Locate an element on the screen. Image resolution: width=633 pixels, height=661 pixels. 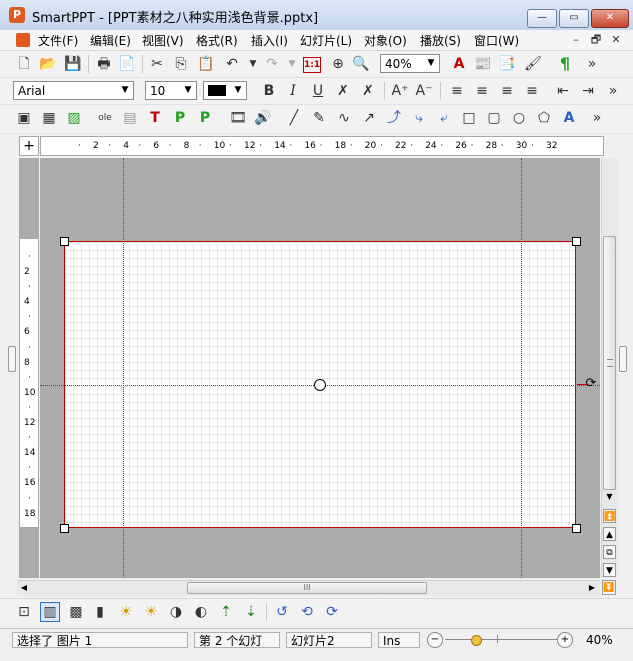
horizontal-scroll-thumb: III is located at coordinates (307, 588).